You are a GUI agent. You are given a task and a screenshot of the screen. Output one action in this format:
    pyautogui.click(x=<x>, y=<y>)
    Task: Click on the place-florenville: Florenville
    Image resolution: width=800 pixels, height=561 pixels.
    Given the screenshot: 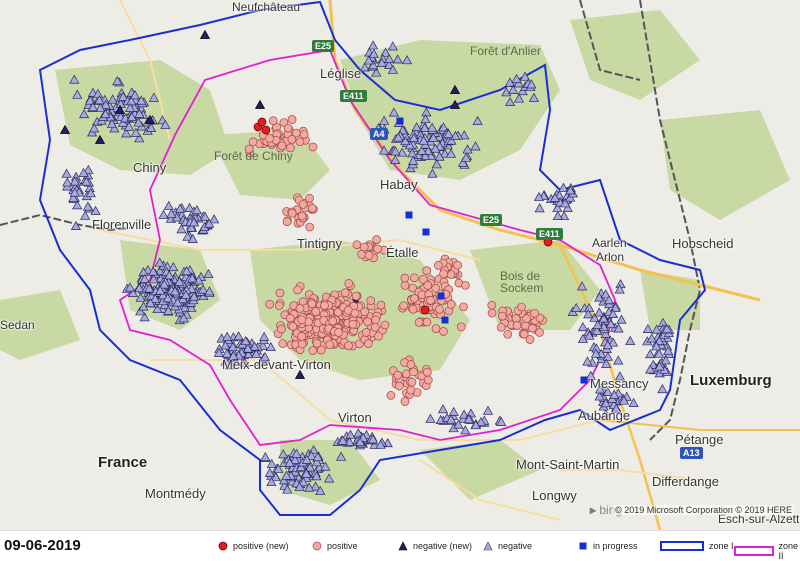 What is the action you would take?
    pyautogui.click(x=122, y=224)
    